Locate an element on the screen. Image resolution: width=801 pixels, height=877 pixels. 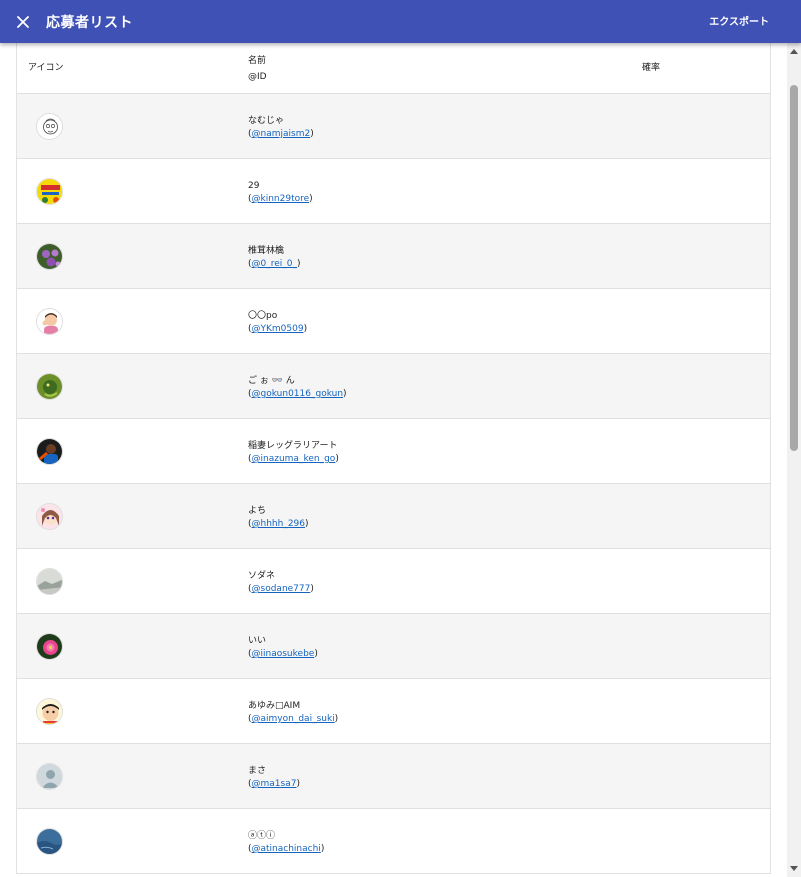
name-cell: まさ (@ma1sa7) is located at coordinates (274, 778).